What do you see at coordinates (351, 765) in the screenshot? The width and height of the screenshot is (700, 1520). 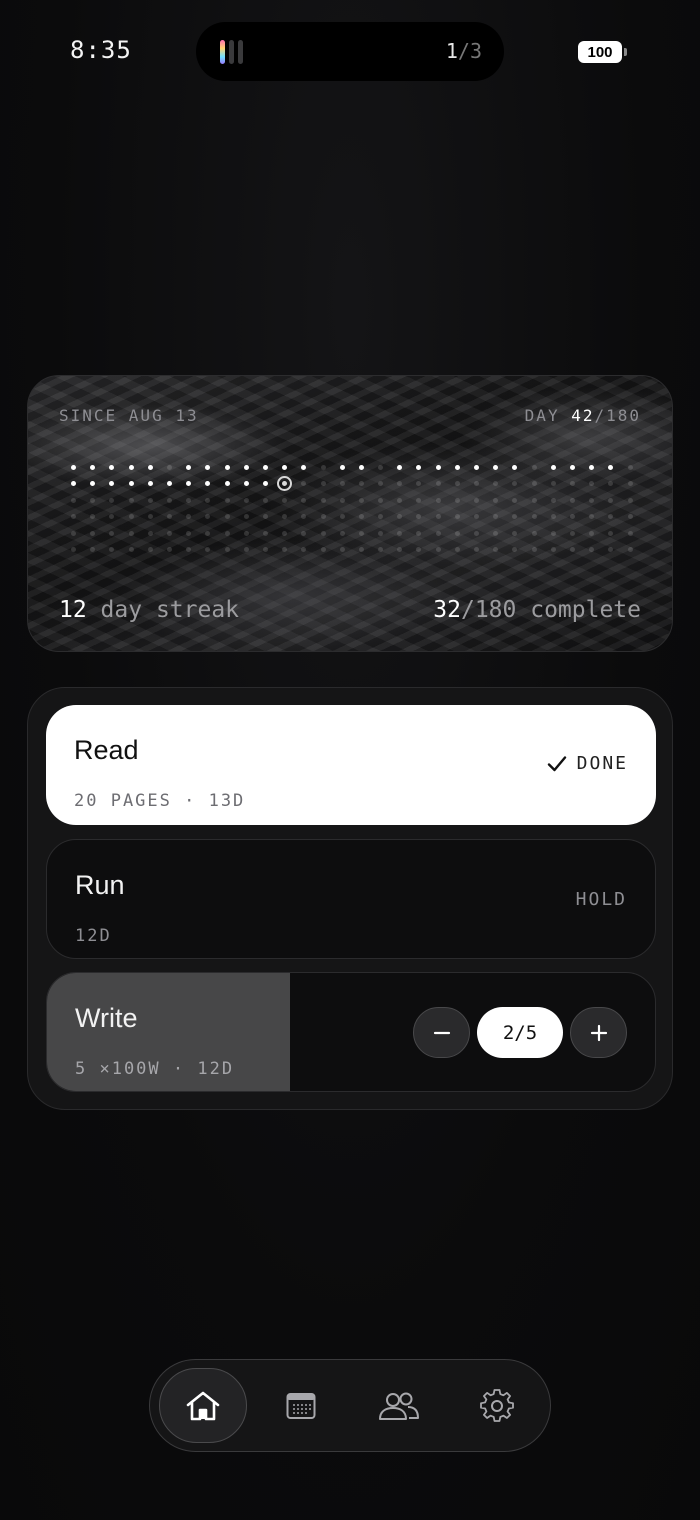 I see `habit-card-read: Read 20 PAGES · 13D DONE` at bounding box center [351, 765].